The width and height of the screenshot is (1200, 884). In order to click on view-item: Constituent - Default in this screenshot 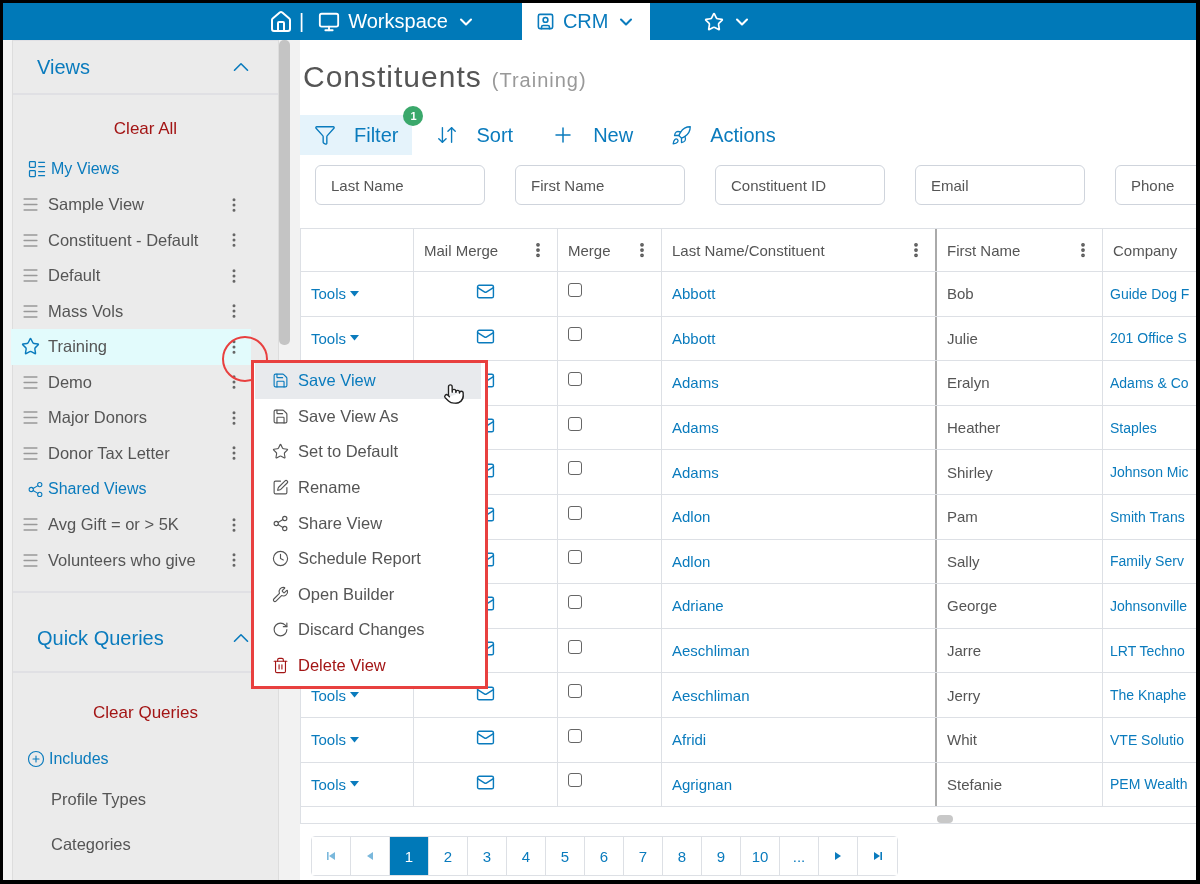, I will do `click(131, 240)`.